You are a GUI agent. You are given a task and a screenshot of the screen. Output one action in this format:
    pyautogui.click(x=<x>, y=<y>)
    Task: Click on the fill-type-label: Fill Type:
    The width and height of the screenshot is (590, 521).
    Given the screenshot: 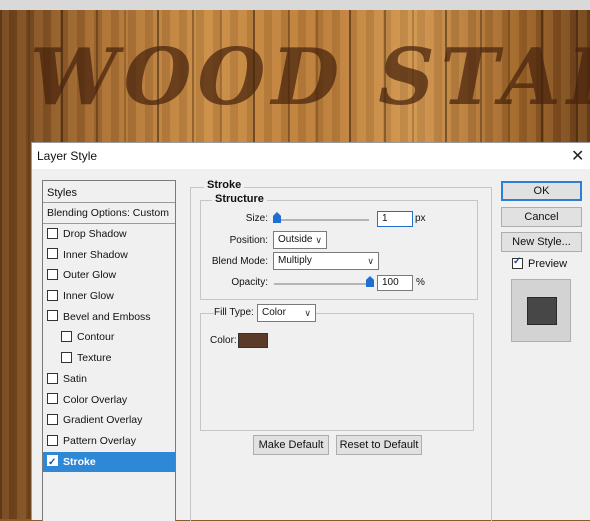 What is the action you would take?
    pyautogui.click(x=235, y=312)
    